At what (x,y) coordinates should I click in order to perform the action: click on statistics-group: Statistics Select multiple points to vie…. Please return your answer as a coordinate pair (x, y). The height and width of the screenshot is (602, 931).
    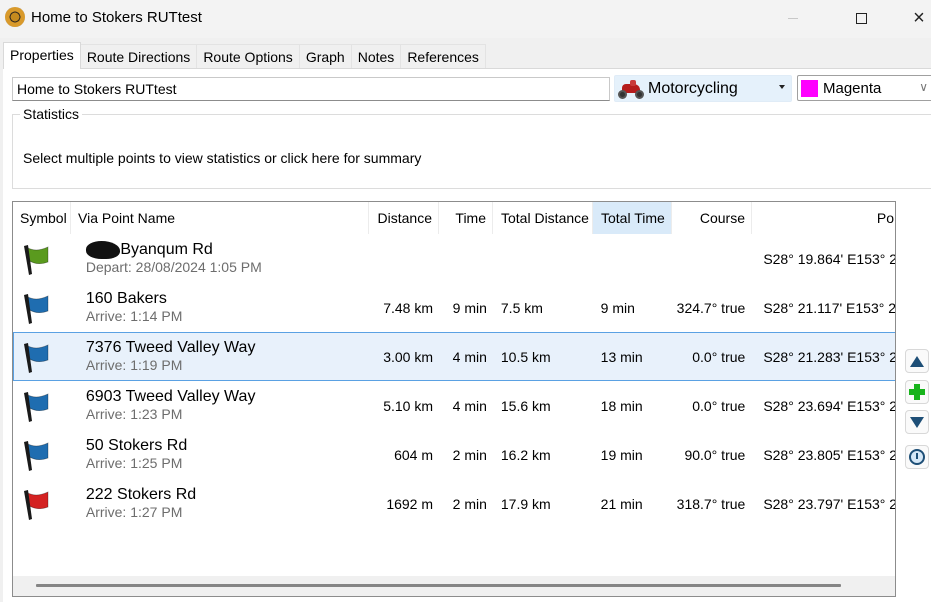
    Looking at the image, I should click on (471, 147).